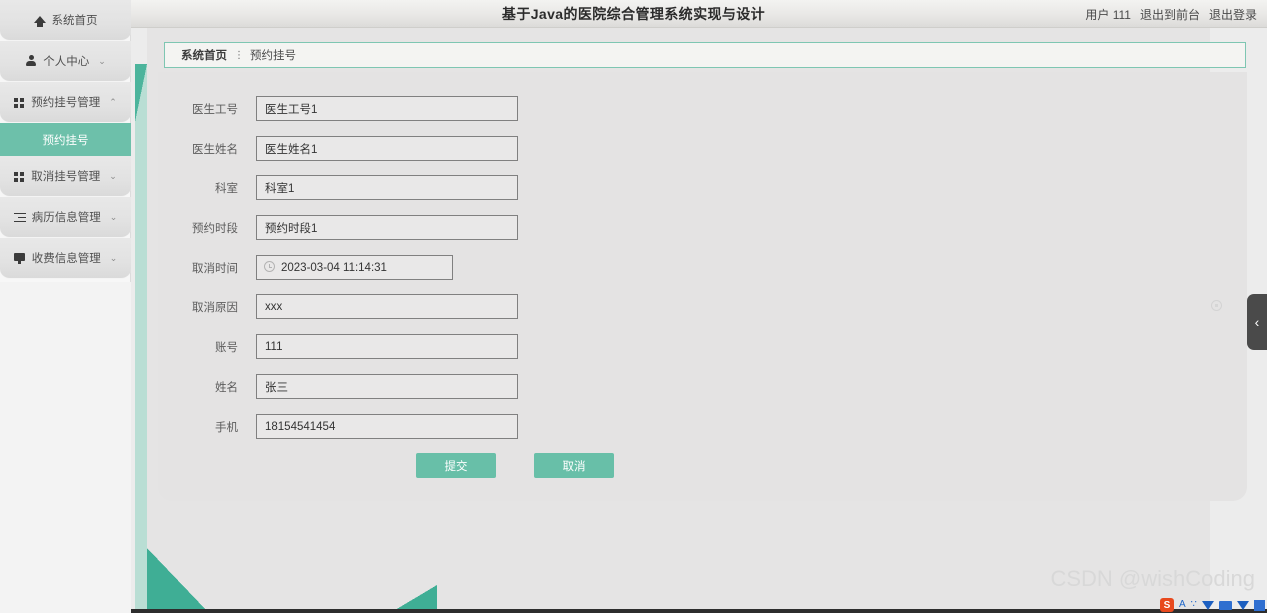  I want to click on form-row-department: 科室, so click(338, 187).